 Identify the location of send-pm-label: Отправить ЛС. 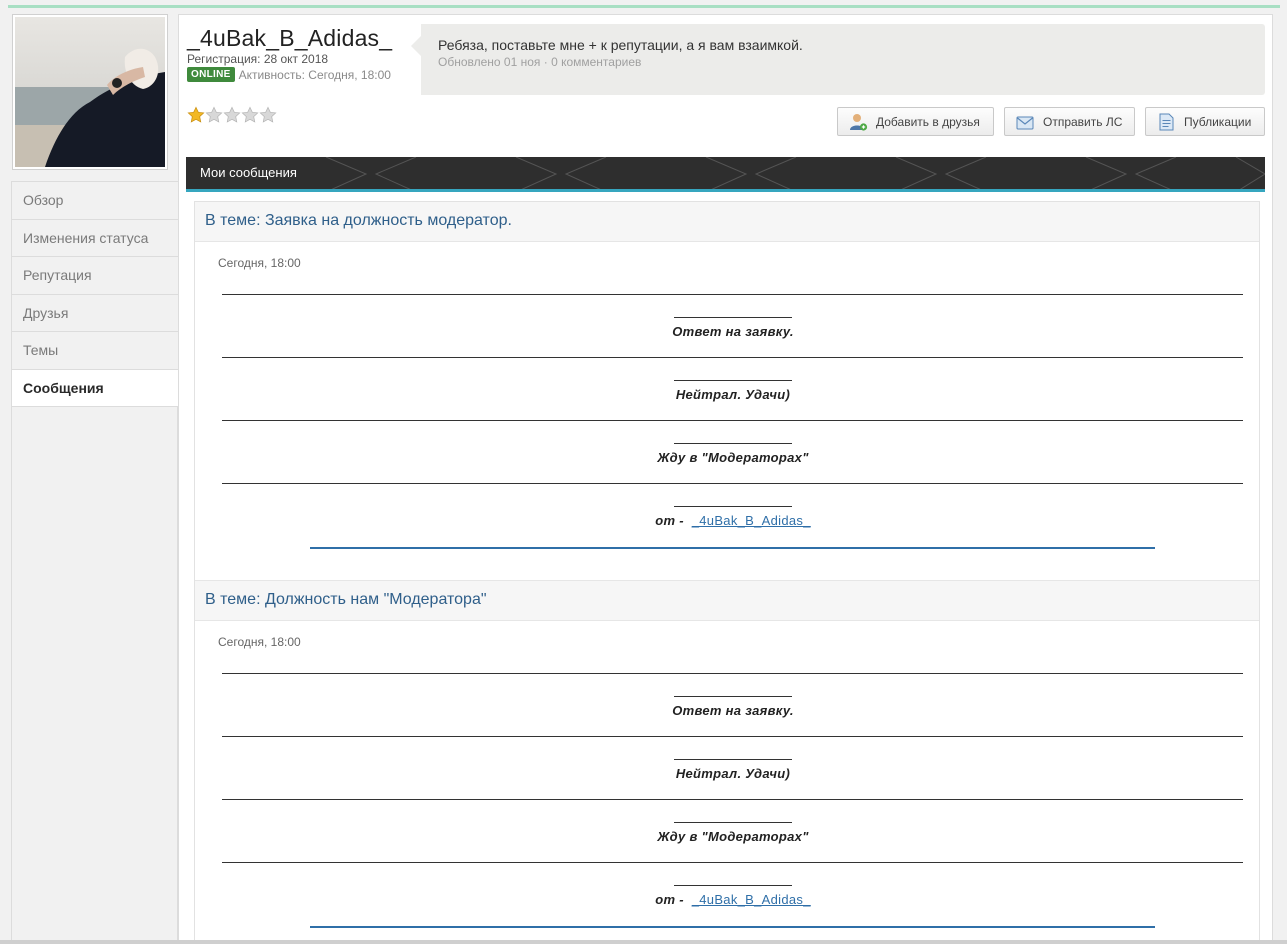
(1083, 121).